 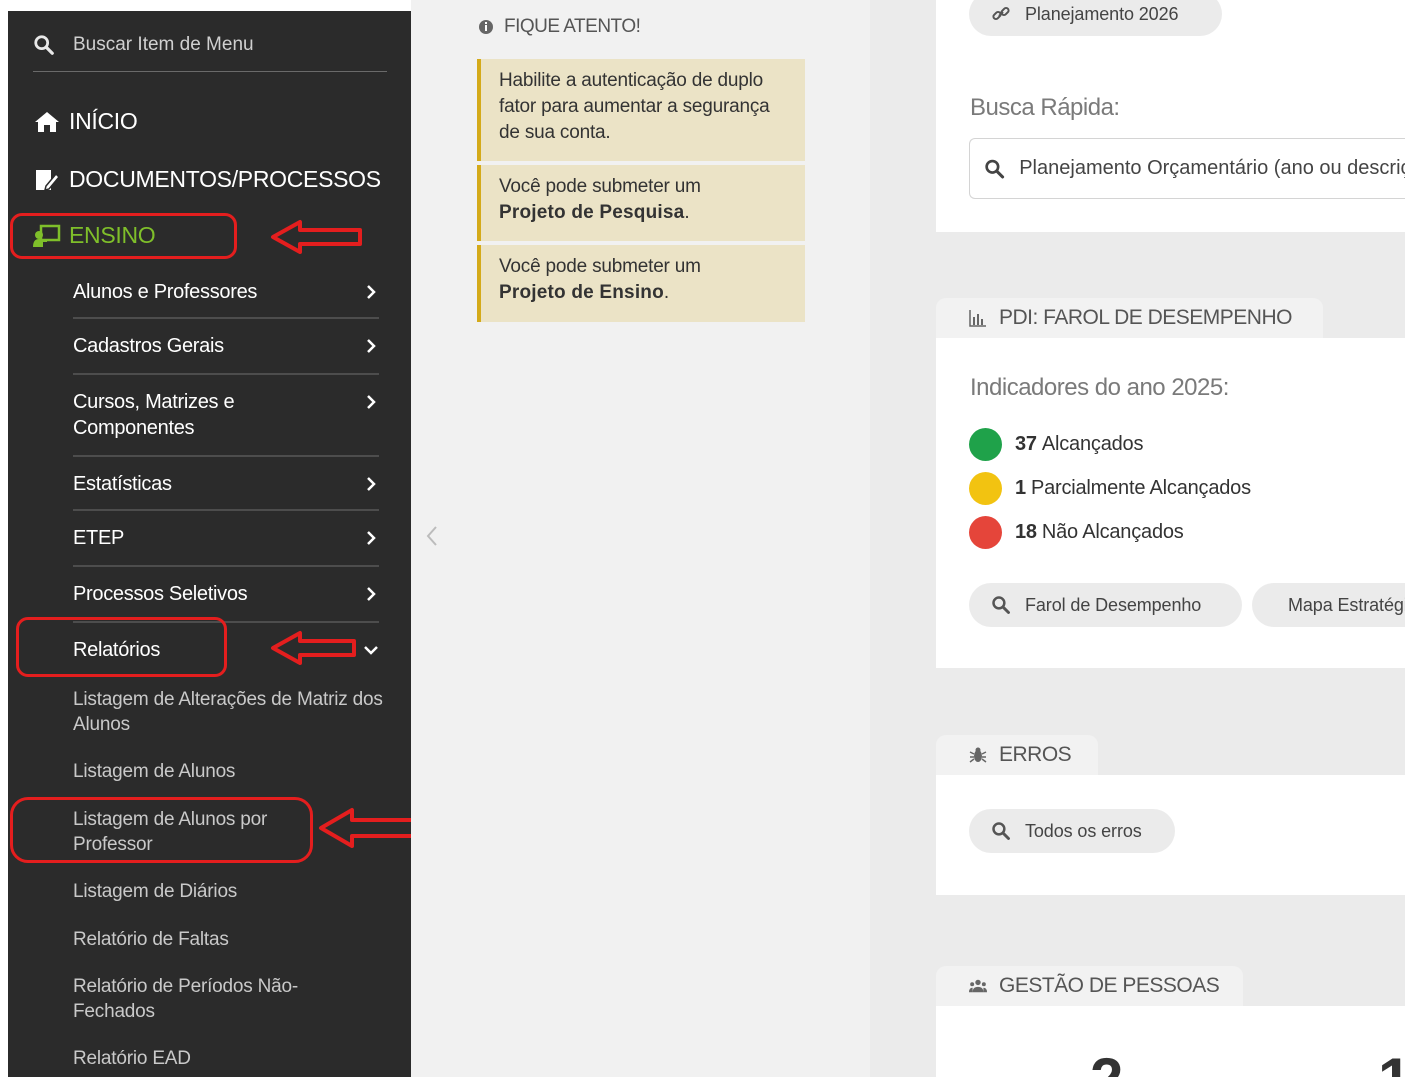 I want to click on indicator-count: 1, so click(x=1020, y=488).